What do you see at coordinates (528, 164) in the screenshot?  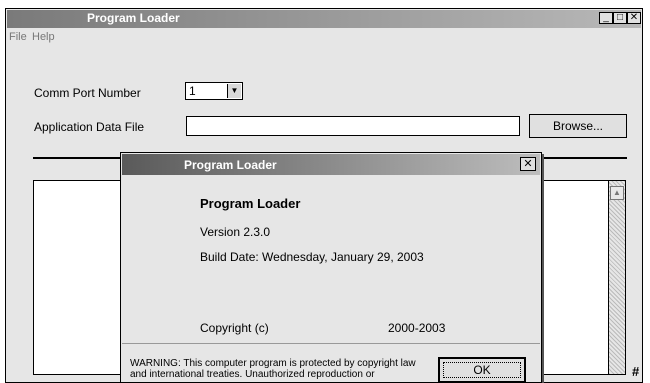 I see `dialog-close-button: ✕` at bounding box center [528, 164].